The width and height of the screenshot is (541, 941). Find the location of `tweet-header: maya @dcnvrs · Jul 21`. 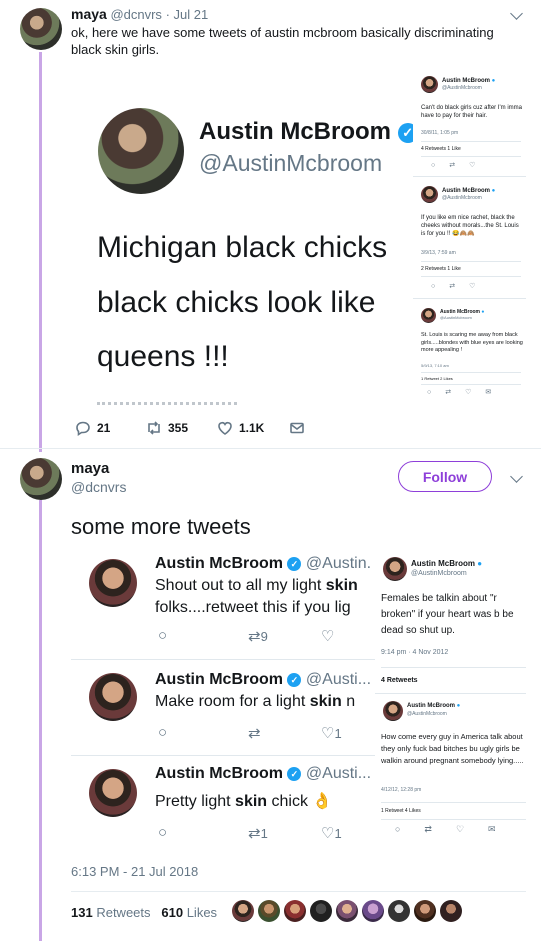

tweet-header: maya @dcnvrs · Jul 21 is located at coordinates (139, 14).